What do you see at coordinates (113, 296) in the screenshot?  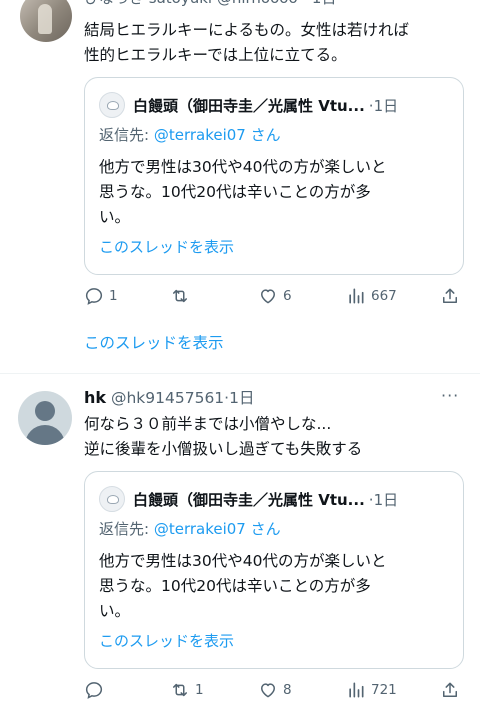 I see `reply-count: 1` at bounding box center [113, 296].